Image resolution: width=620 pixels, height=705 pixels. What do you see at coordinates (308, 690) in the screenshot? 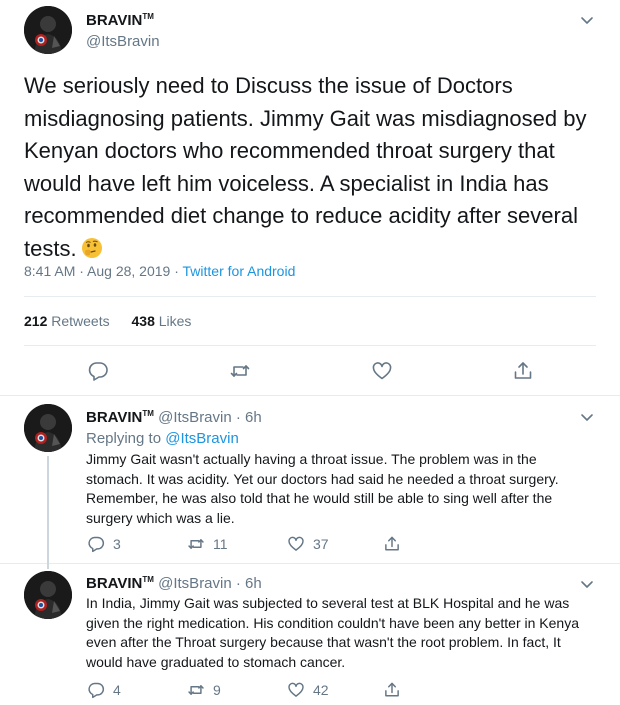
I see `like-button: 42` at bounding box center [308, 690].